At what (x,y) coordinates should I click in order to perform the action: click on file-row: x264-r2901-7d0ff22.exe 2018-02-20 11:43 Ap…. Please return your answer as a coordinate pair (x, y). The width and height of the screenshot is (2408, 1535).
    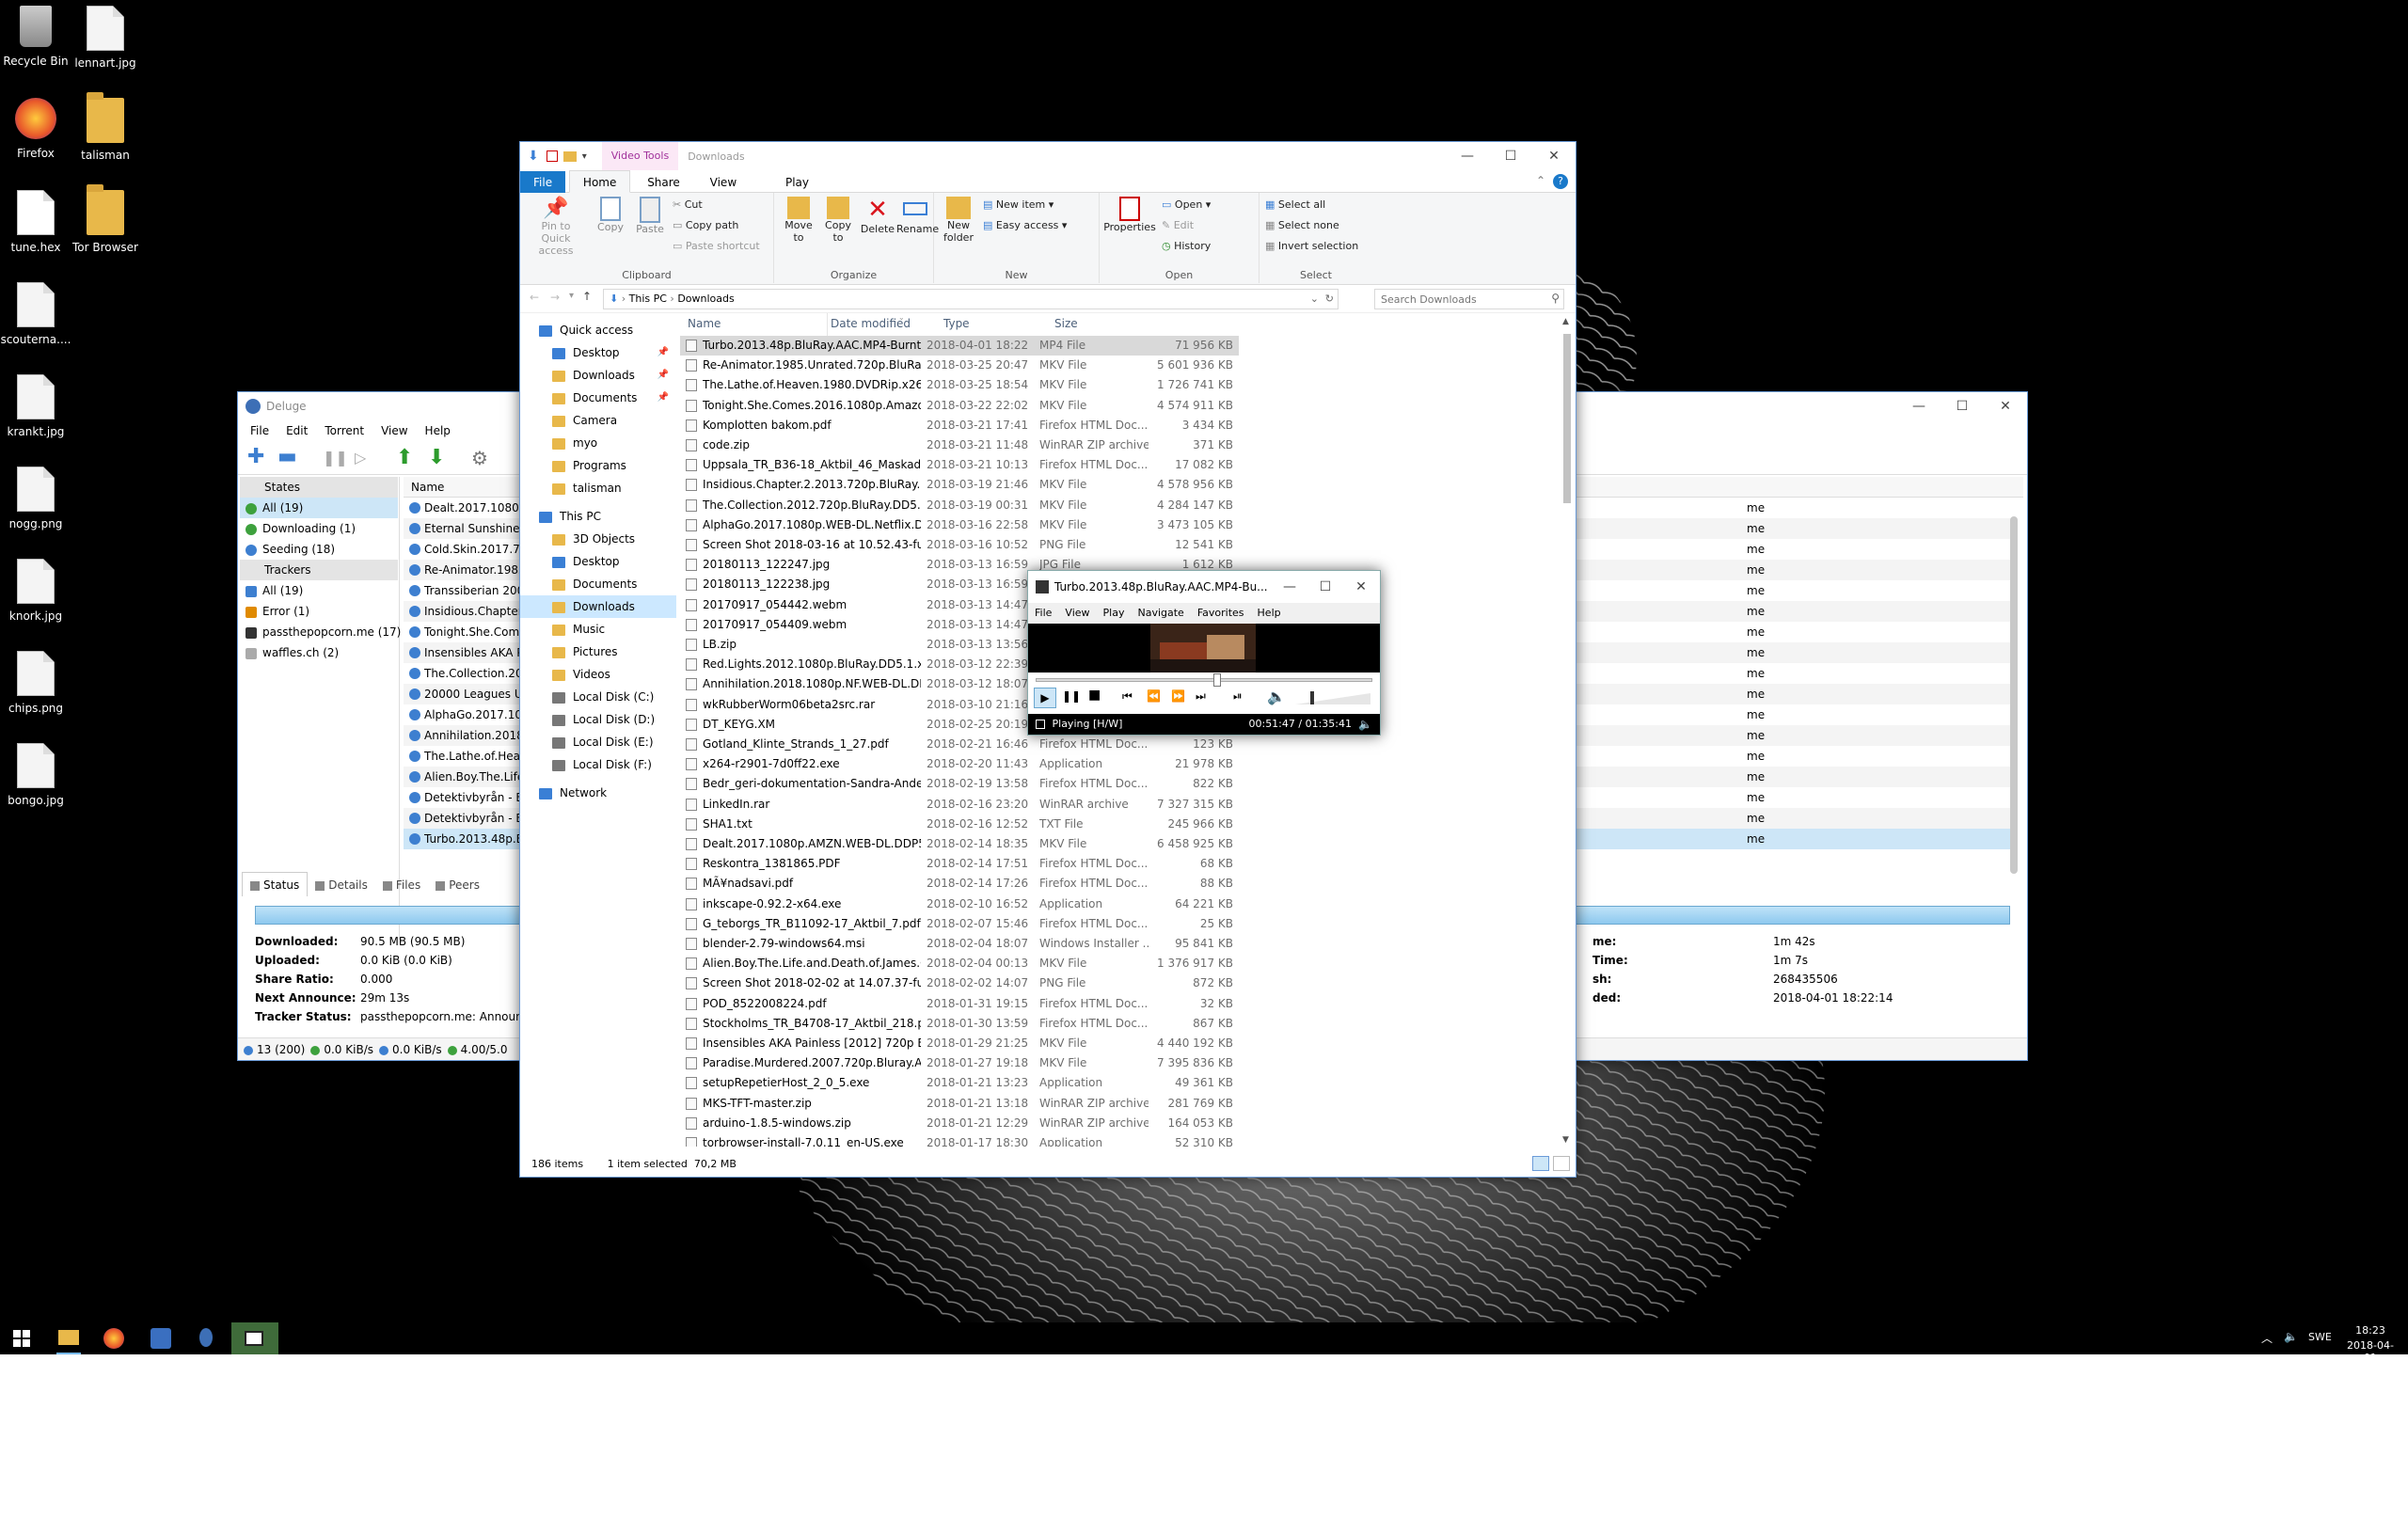
    Looking at the image, I should click on (960, 764).